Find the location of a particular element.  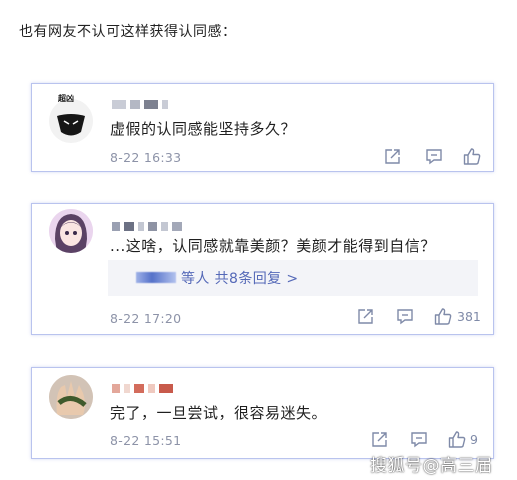

comment-date: 8-22 16:33 is located at coordinates (146, 157).